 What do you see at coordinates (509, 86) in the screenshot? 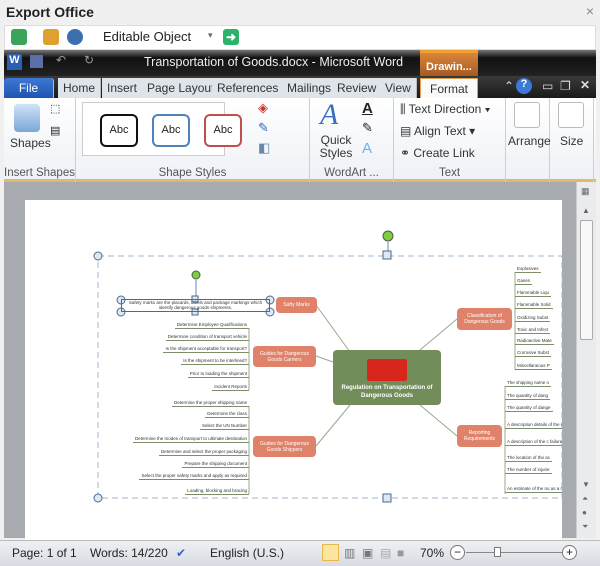
I see `collapse-ribbon-icon: ⌃` at bounding box center [509, 86].